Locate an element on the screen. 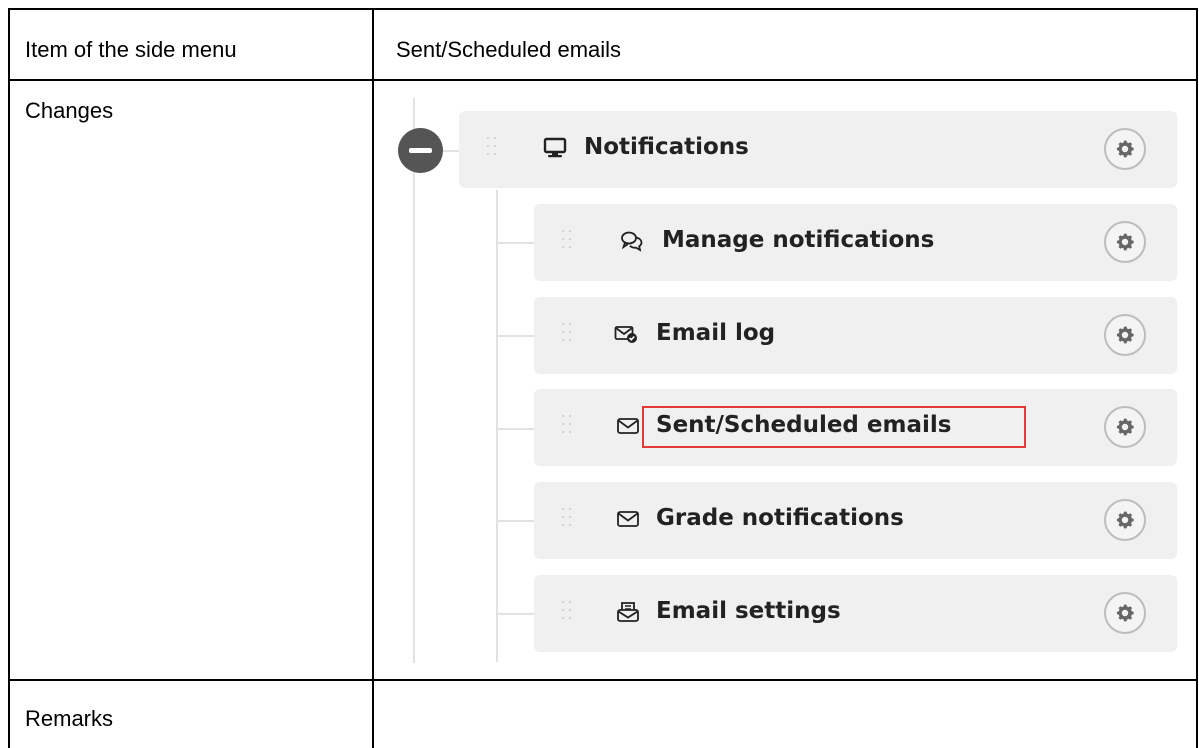  collapse-button is located at coordinates (420, 150).